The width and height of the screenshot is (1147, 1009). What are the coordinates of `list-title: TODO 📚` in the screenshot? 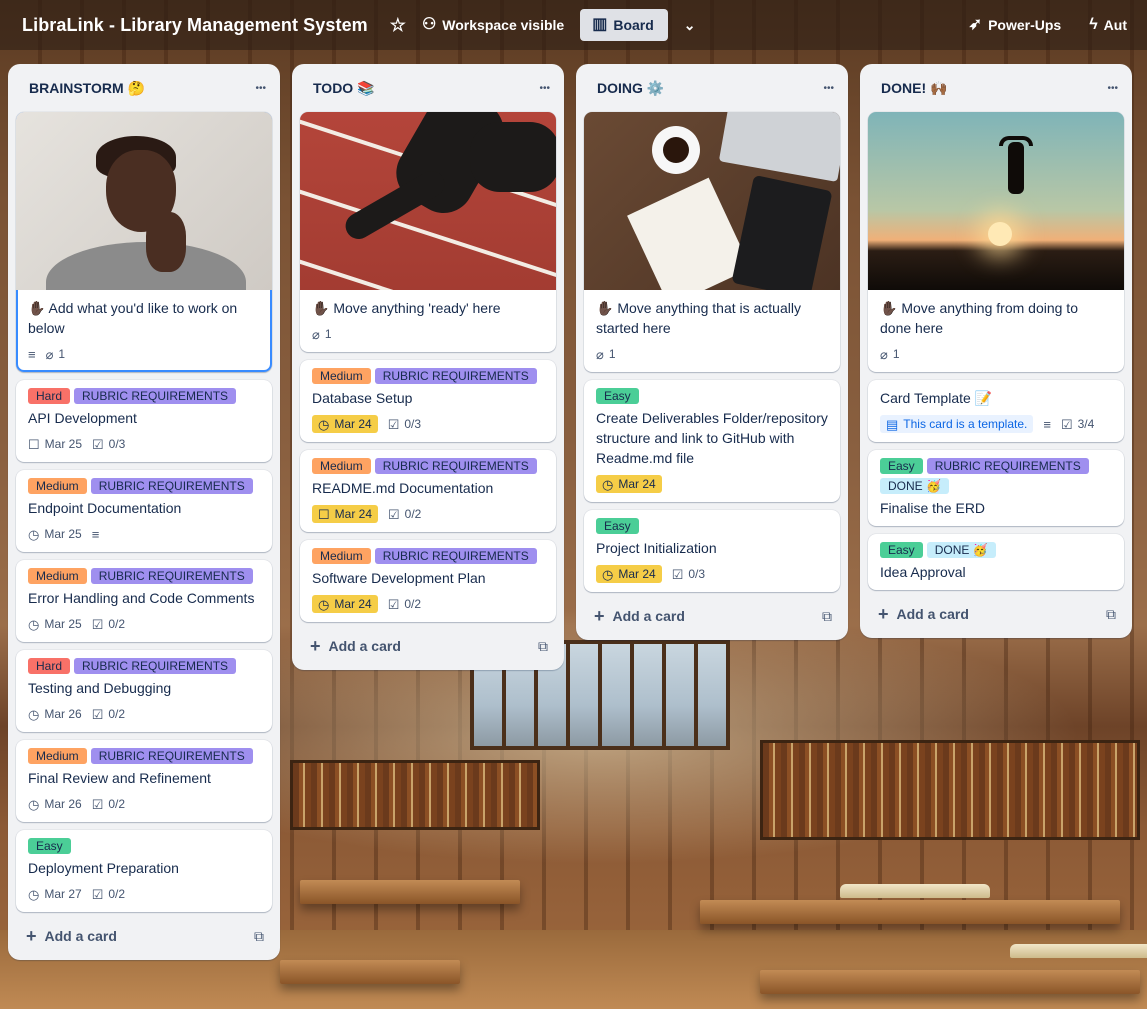 It's located at (344, 88).